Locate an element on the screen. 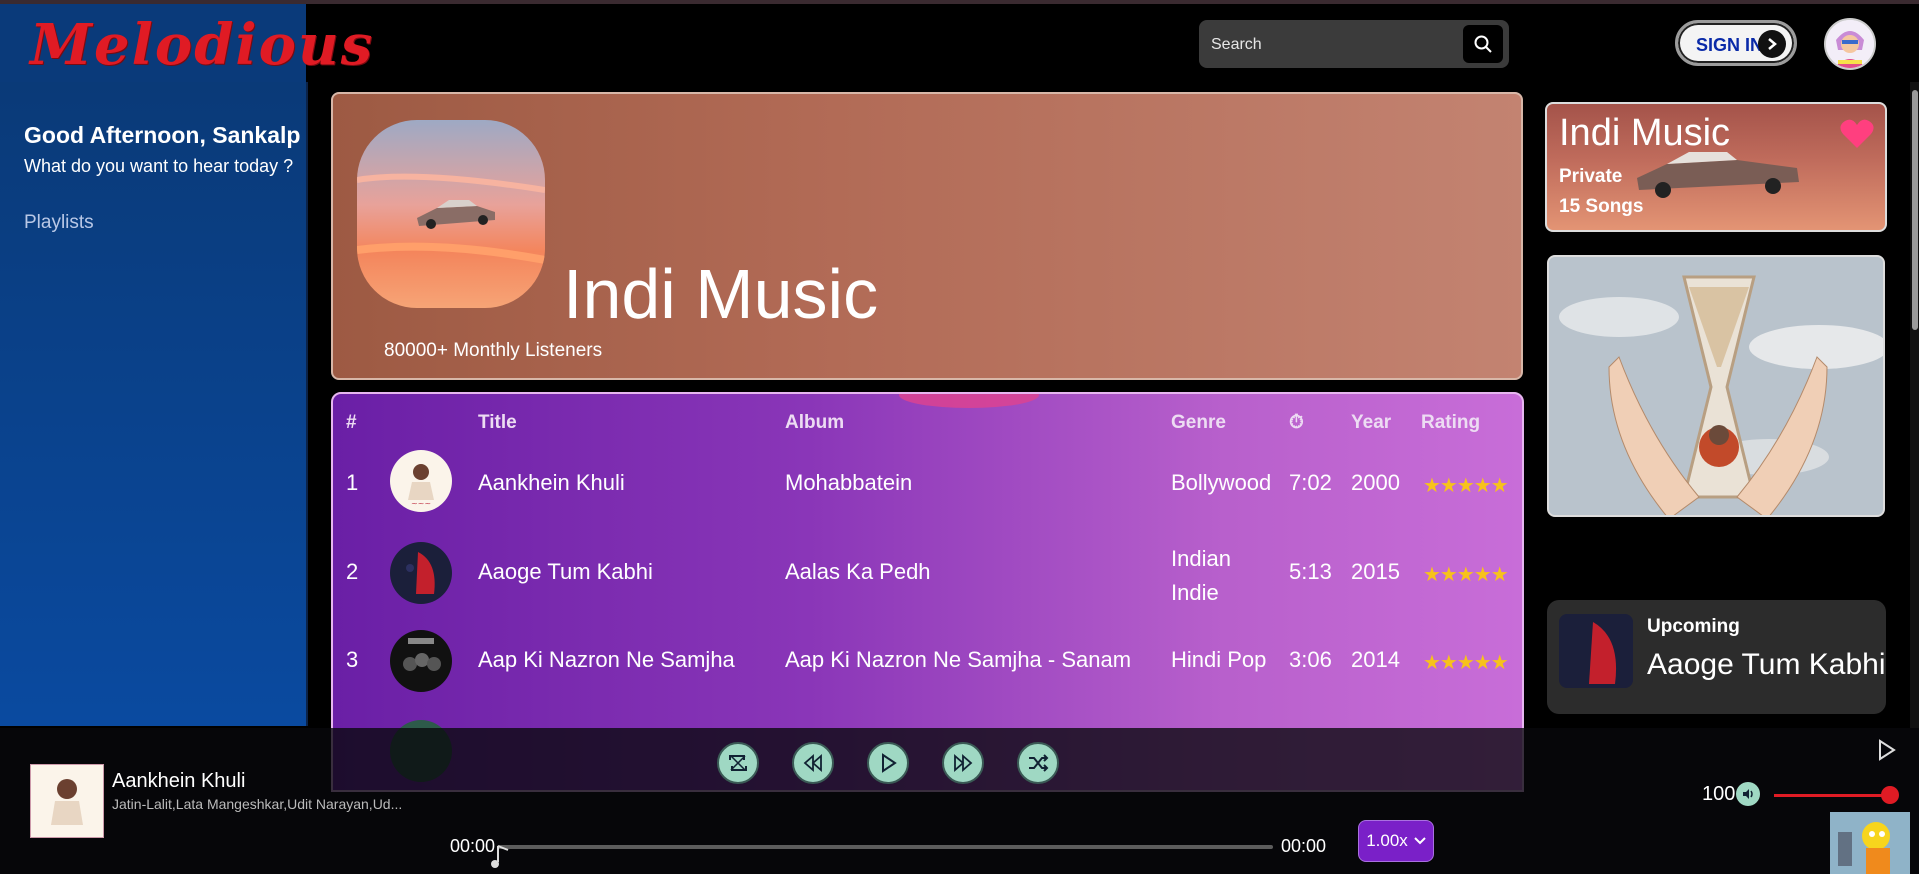 The height and width of the screenshot is (874, 1919). user-avatar is located at coordinates (1850, 44).